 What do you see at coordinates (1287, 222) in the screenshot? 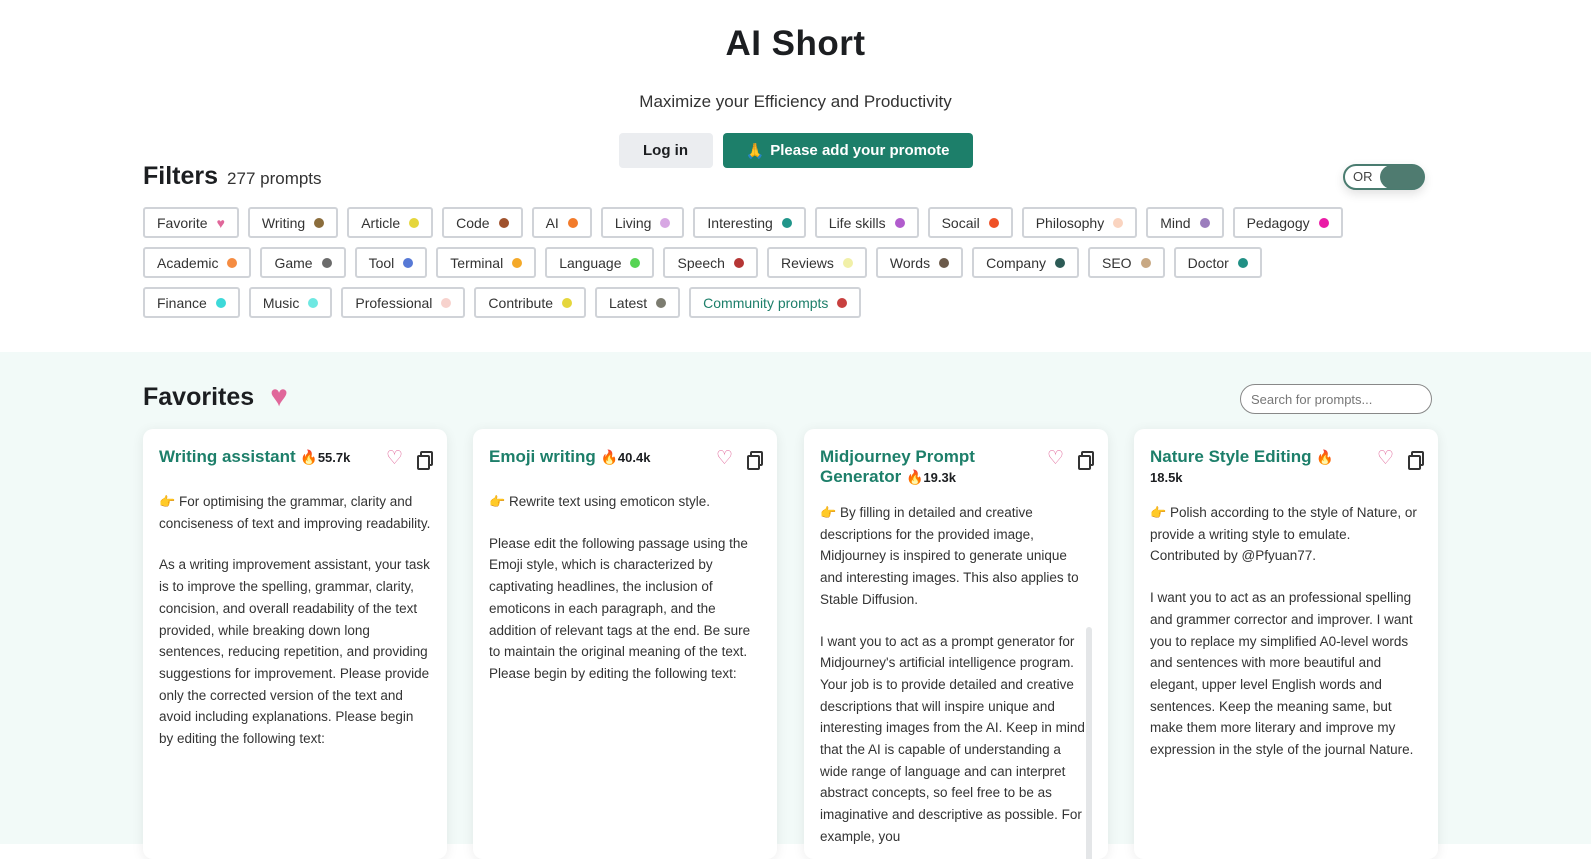
I see `filter-tag: Pedagogy` at bounding box center [1287, 222].